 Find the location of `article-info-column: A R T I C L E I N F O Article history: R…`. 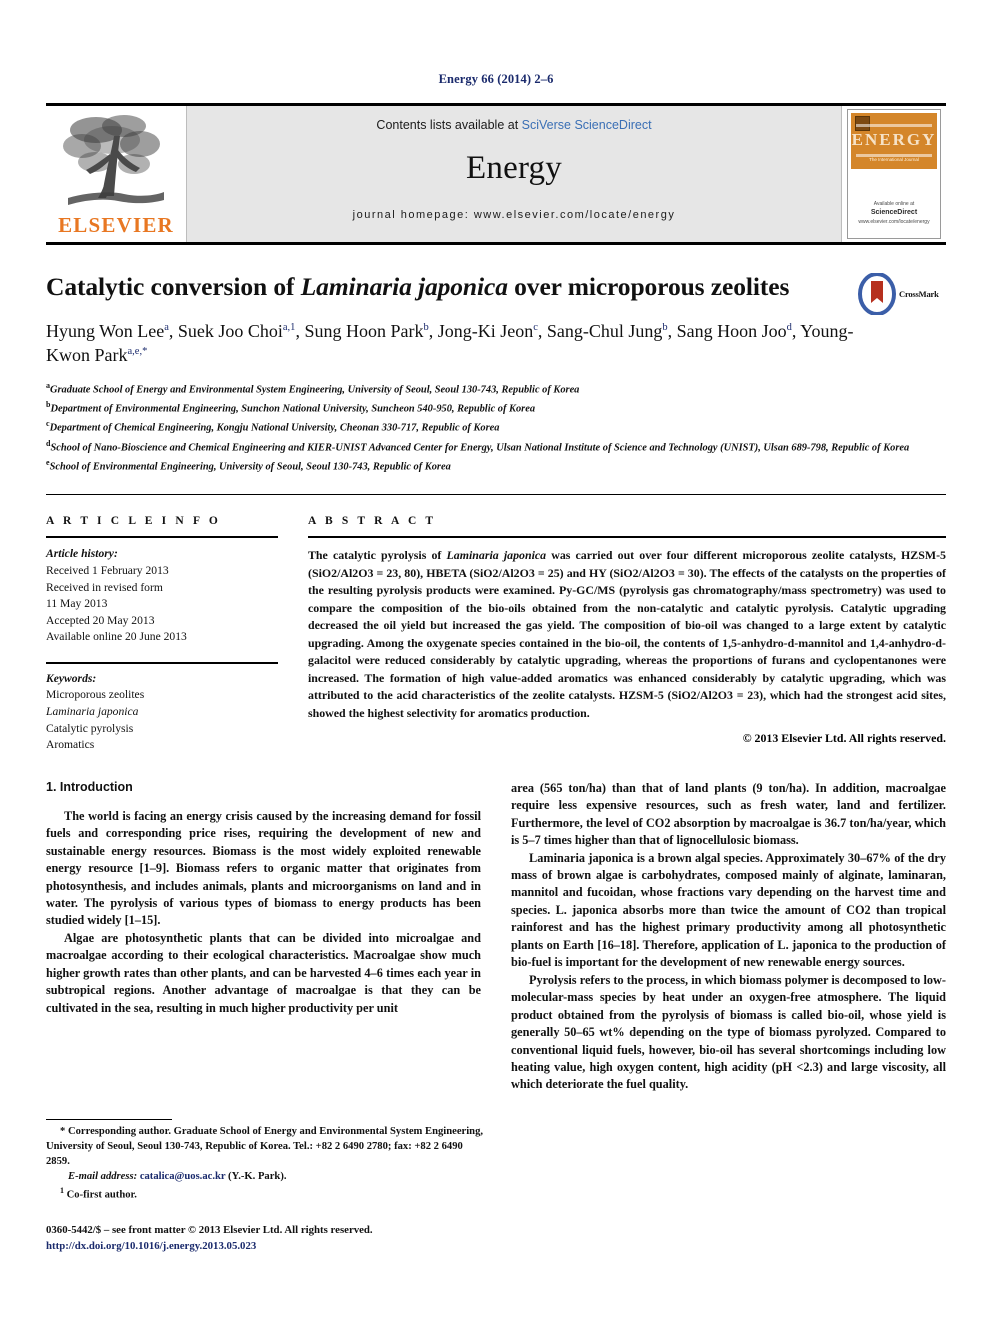

article-info-column: A R T I C L E I N F O Article history: R… is located at coordinates (162, 634).